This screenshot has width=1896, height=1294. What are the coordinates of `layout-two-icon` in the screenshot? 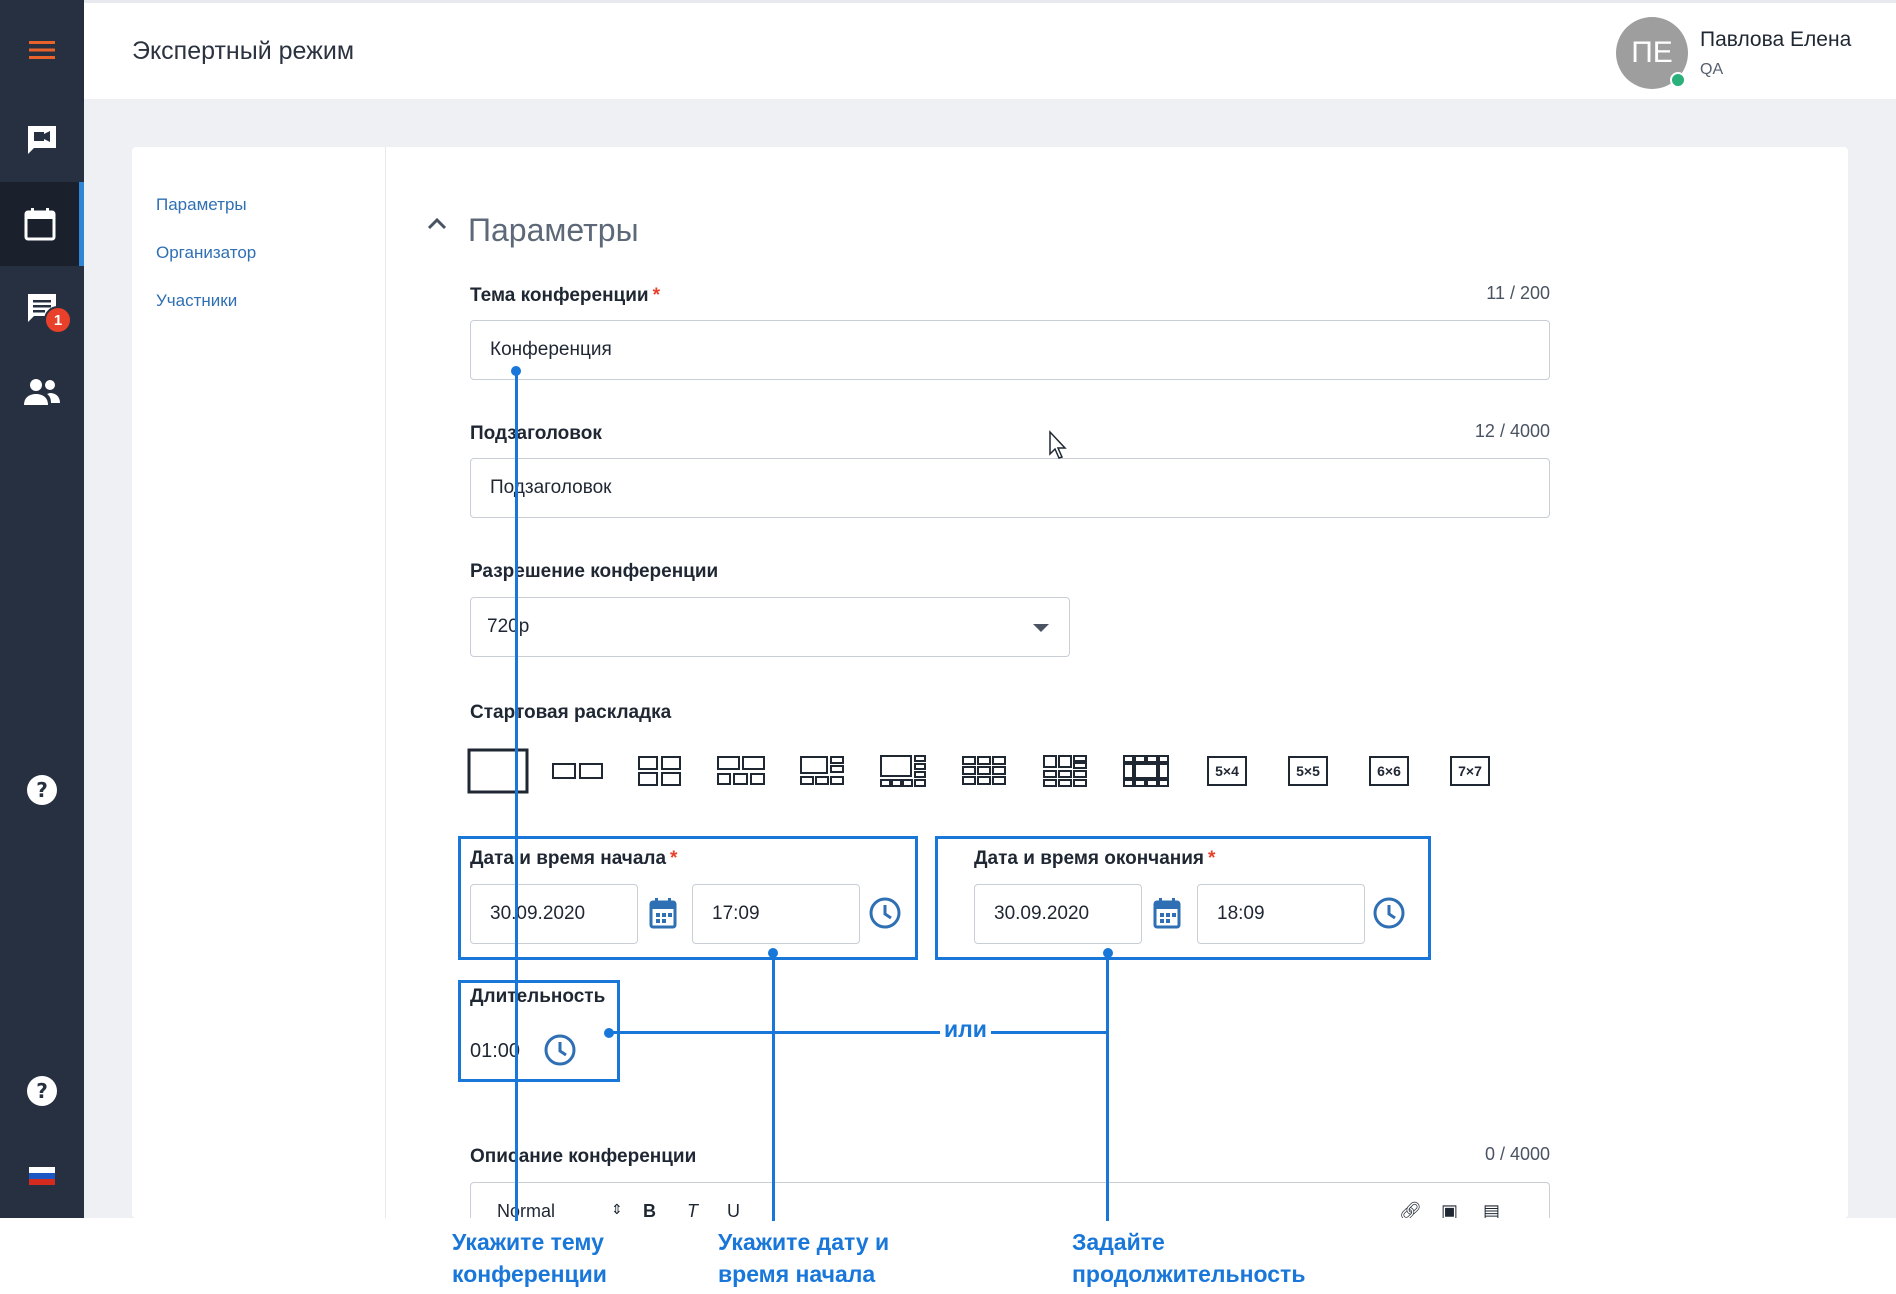 It's located at (577, 771).